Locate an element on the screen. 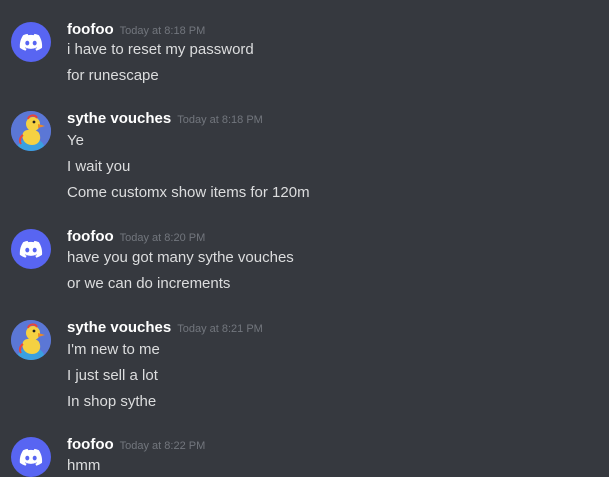 The height and width of the screenshot is (477, 609). message-header: foofoo Today at 8:18 PM is located at coordinates (136, 30).